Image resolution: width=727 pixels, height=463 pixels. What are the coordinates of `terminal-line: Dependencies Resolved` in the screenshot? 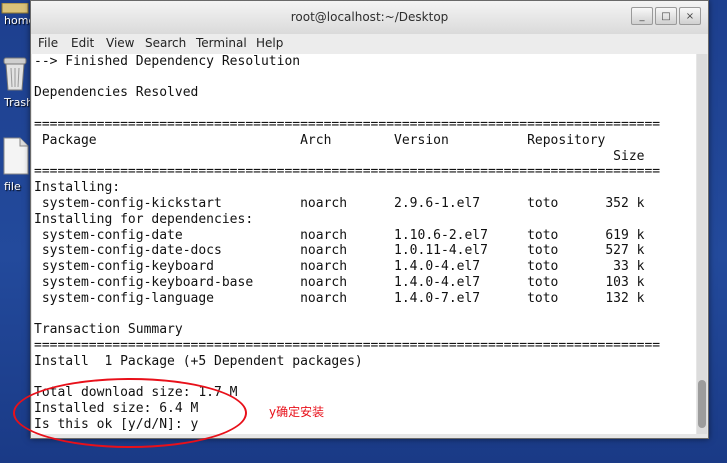 It's located at (116, 92).